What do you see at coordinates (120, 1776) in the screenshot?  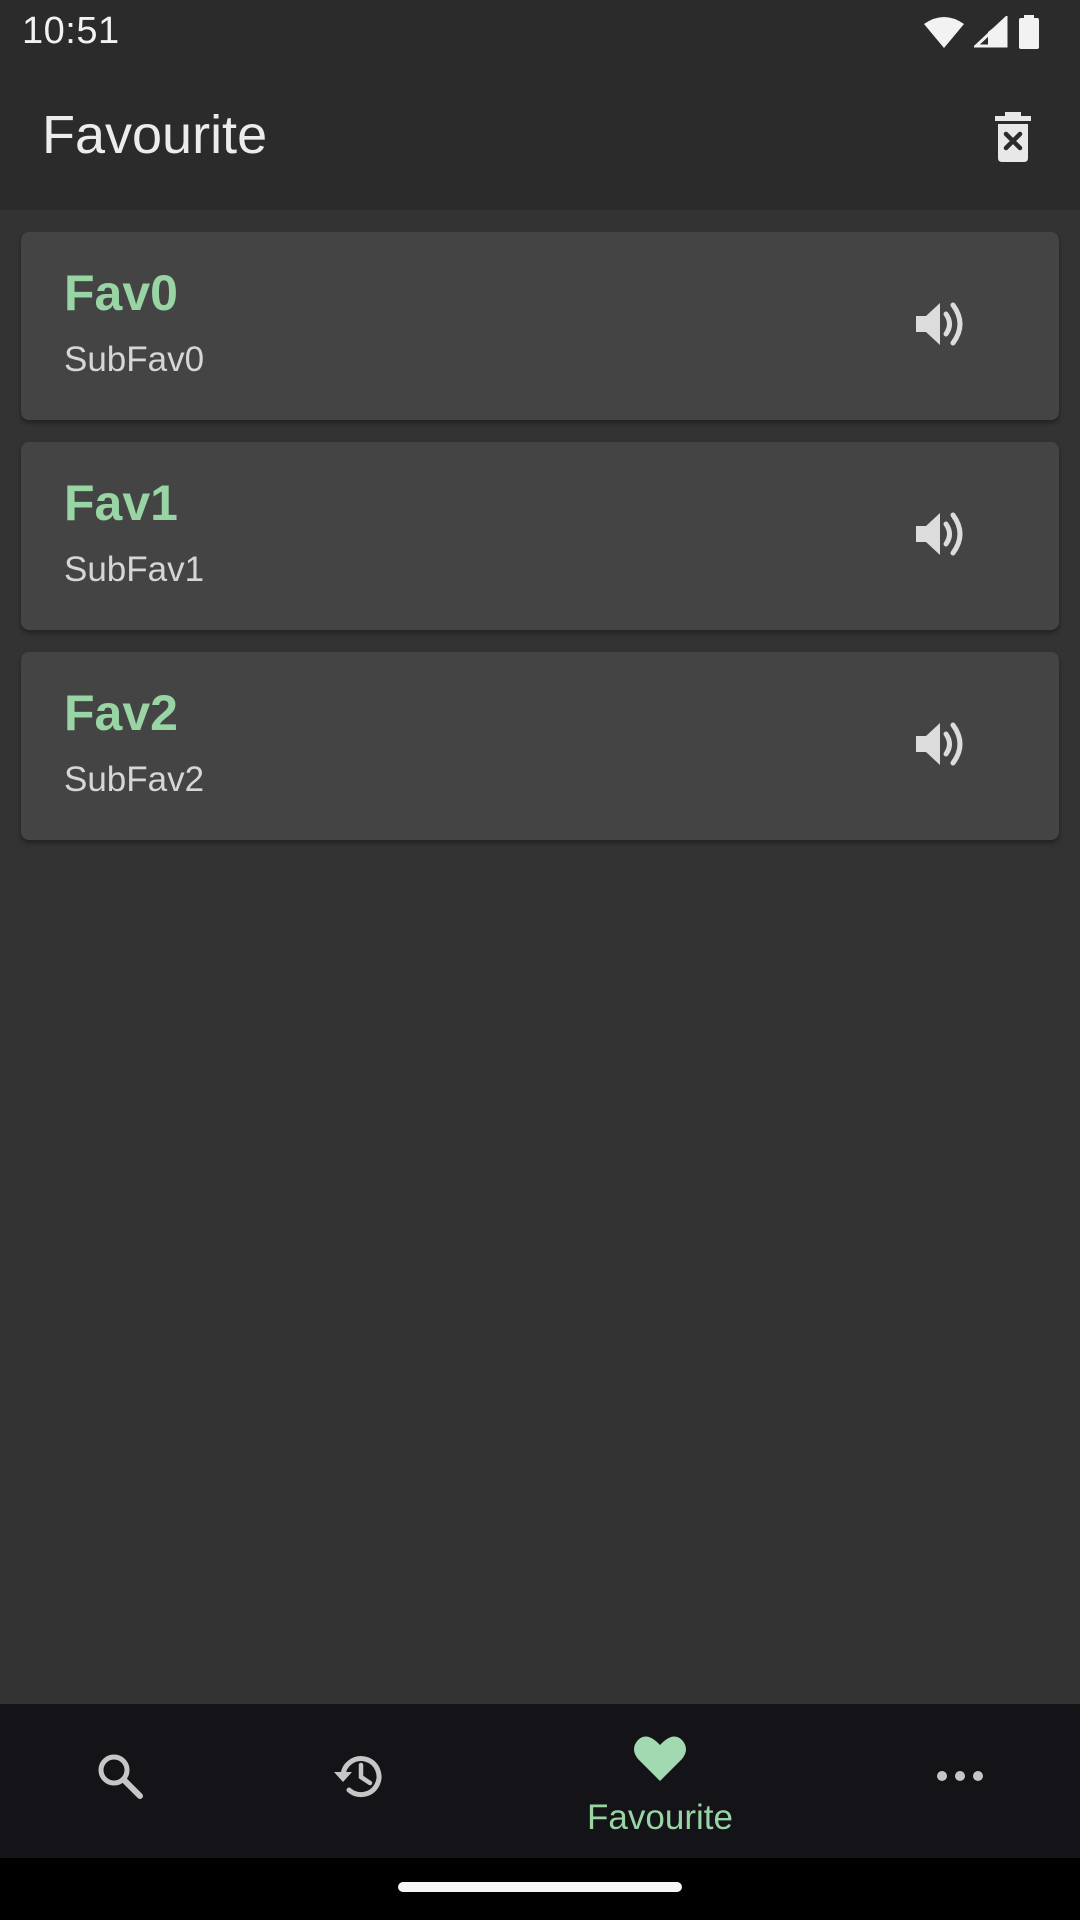 I see `search-icon` at bounding box center [120, 1776].